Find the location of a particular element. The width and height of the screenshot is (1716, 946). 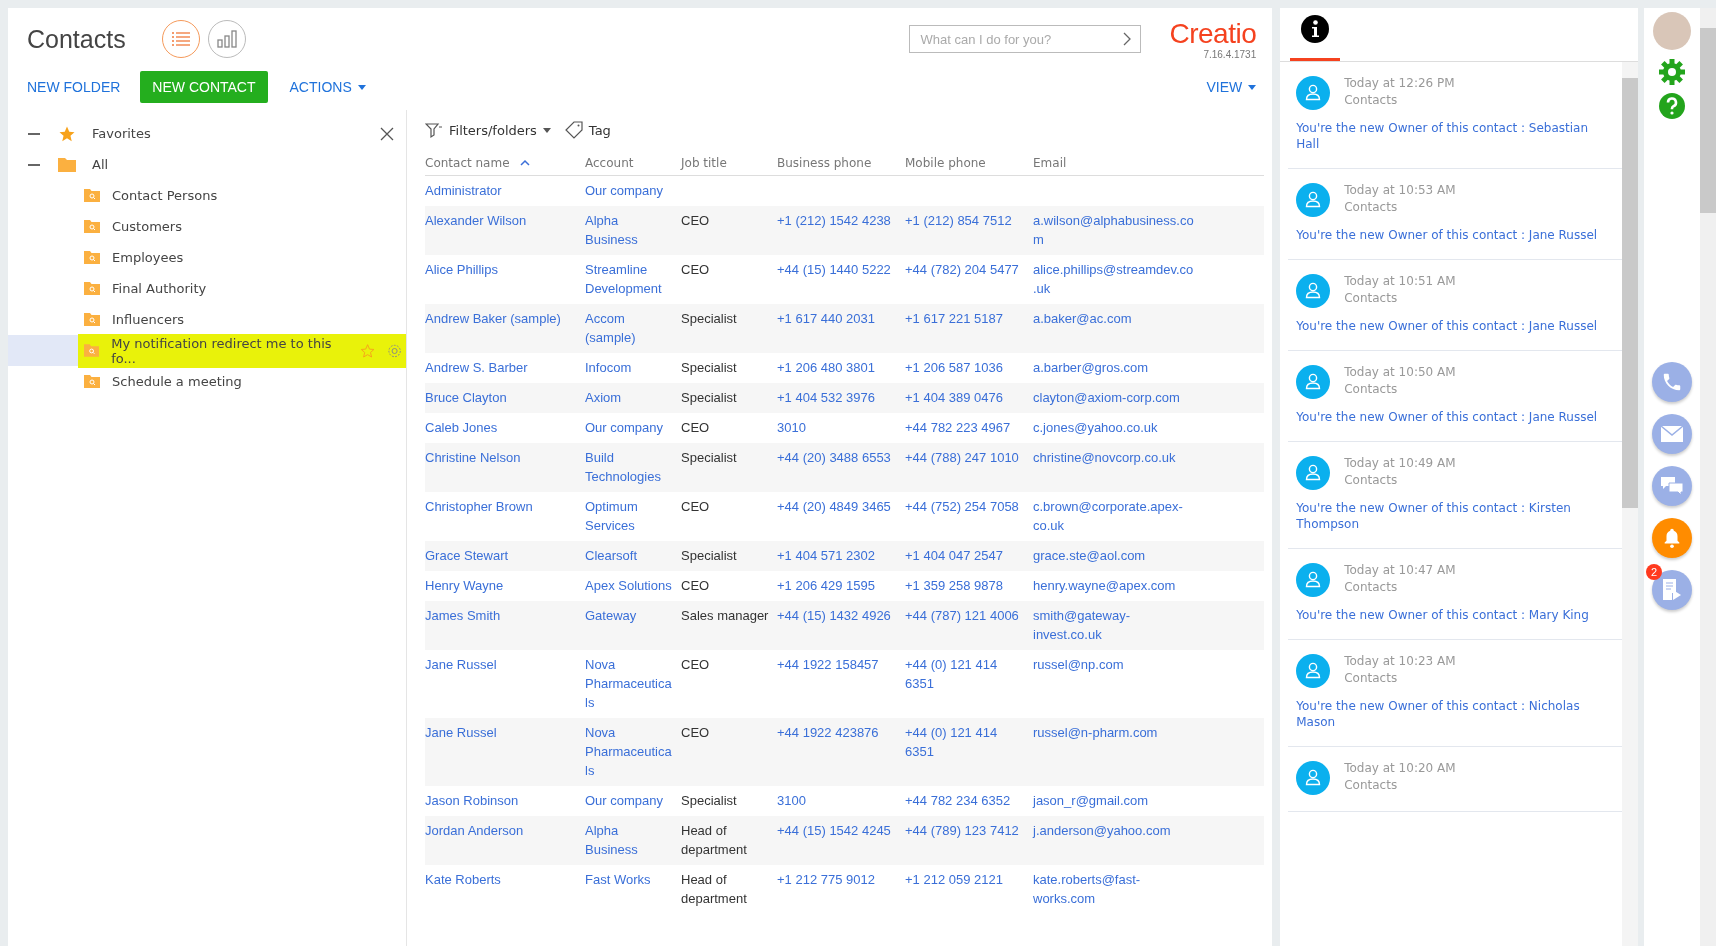

contact-name-link: Jane Russel is located at coordinates (501, 732).